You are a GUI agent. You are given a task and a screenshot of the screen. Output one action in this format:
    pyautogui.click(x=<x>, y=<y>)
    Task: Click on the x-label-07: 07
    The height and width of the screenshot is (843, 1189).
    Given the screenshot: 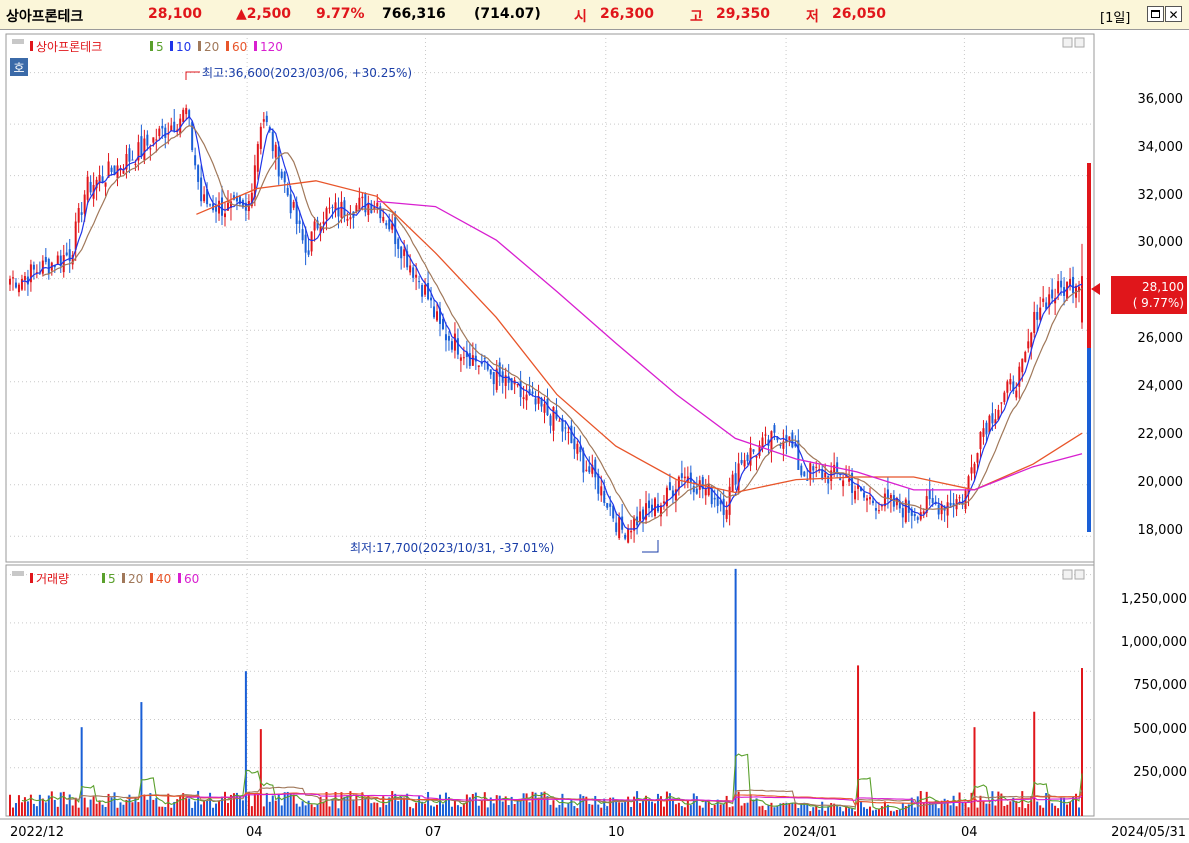 What is the action you would take?
    pyautogui.click(x=433, y=832)
    